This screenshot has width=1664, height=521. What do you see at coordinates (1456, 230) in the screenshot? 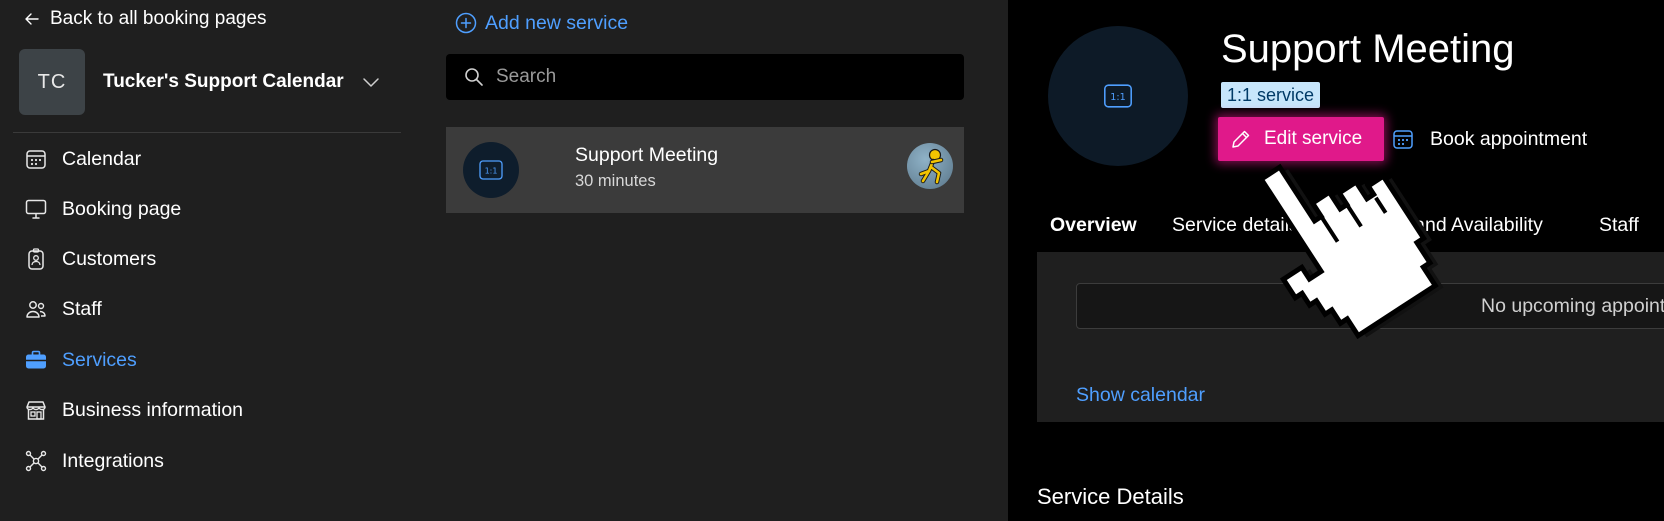
I see `tab-staff-and-availability: Staff and Availability` at bounding box center [1456, 230].